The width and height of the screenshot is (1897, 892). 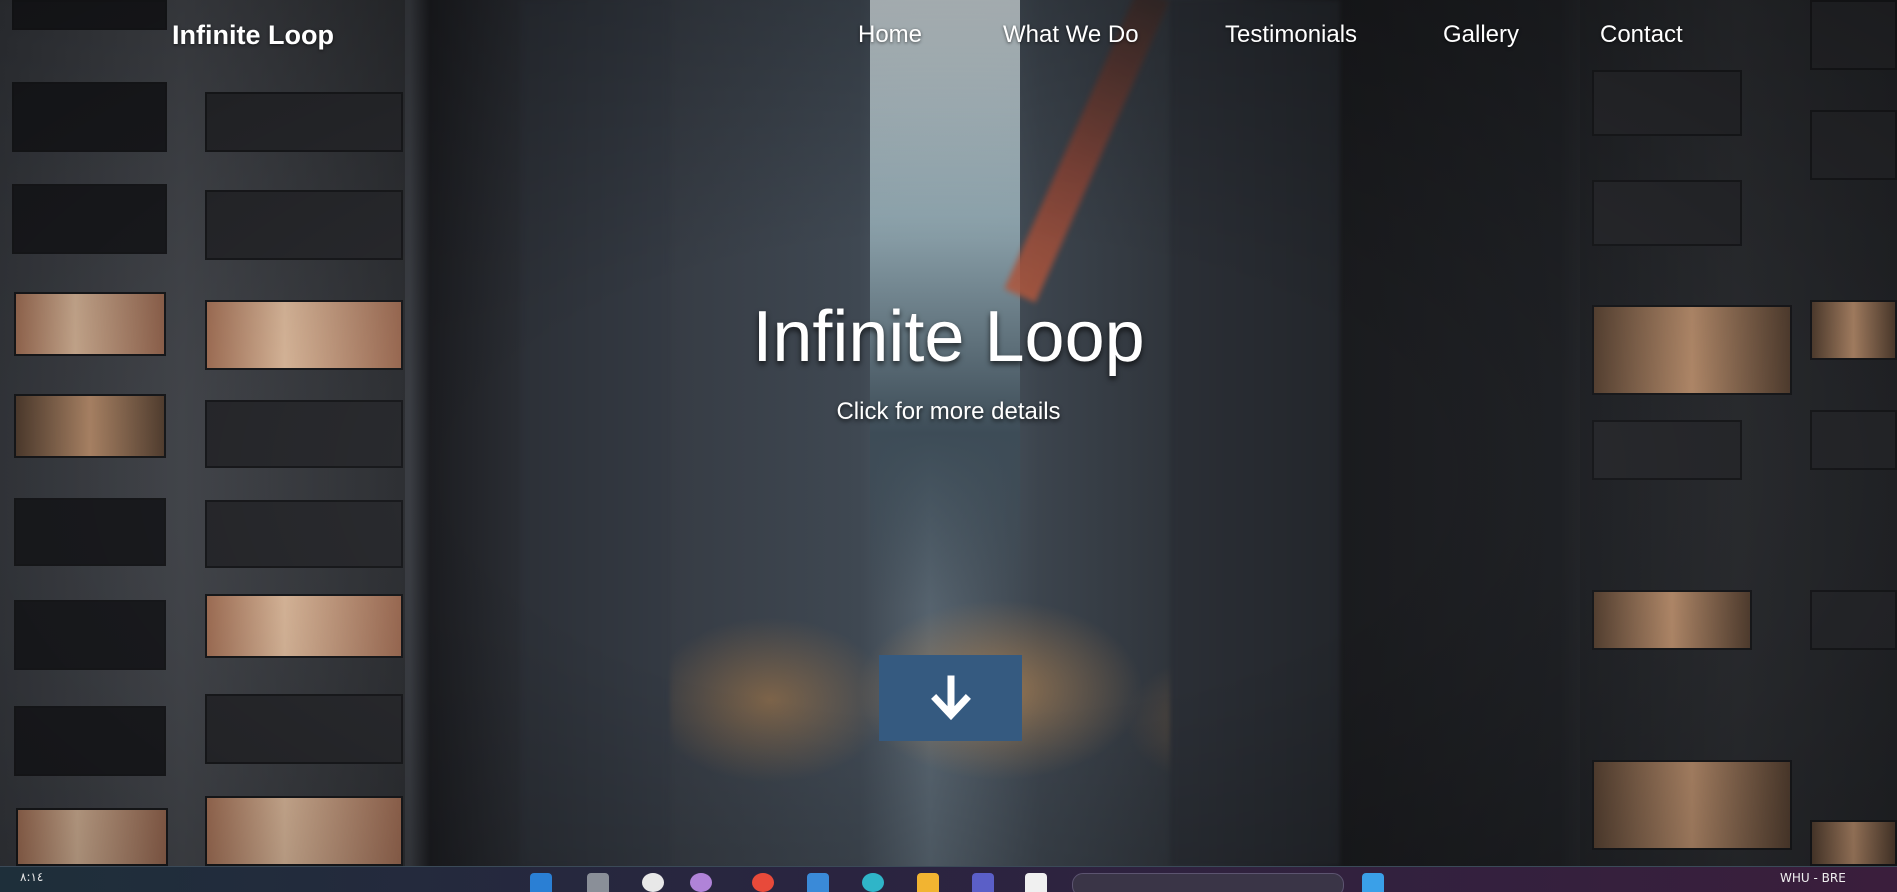 What do you see at coordinates (1641, 35) in the screenshot?
I see `nav-link-contact: Contact` at bounding box center [1641, 35].